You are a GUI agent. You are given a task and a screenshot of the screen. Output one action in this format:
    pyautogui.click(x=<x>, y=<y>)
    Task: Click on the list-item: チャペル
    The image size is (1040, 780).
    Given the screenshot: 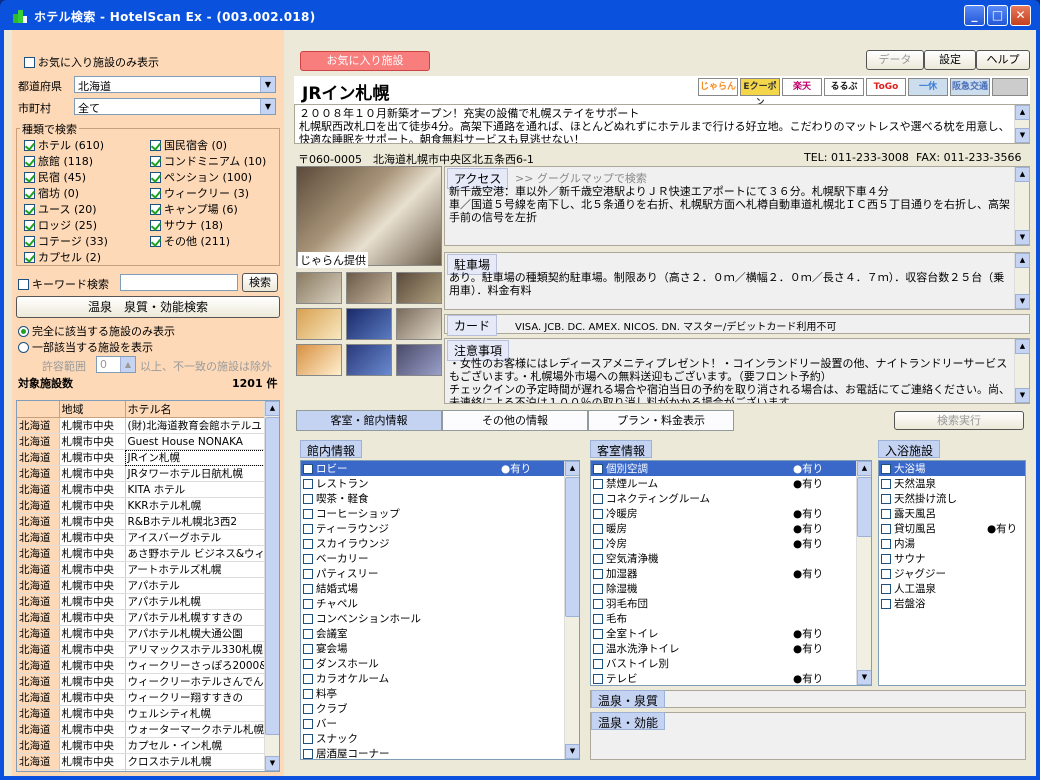 What is the action you would take?
    pyautogui.click(x=440, y=603)
    